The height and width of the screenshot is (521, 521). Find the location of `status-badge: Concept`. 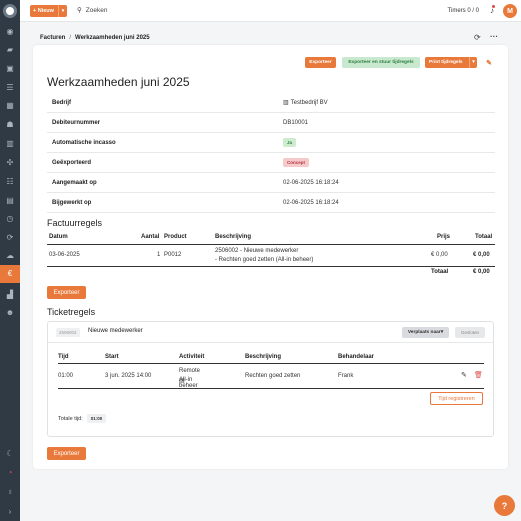

status-badge: Concept is located at coordinates (296, 162).